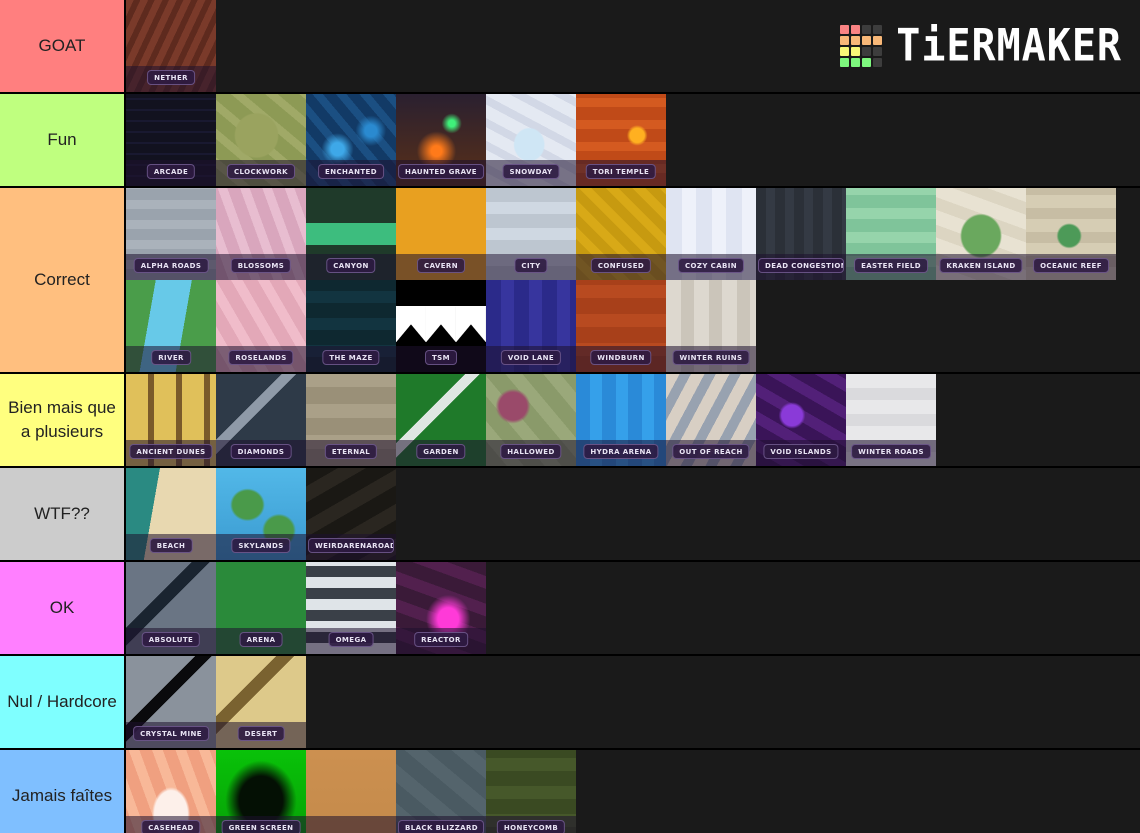  What do you see at coordinates (261, 826) in the screenshot?
I see `tier-item-label: GREEN SCREEN` at bounding box center [261, 826].